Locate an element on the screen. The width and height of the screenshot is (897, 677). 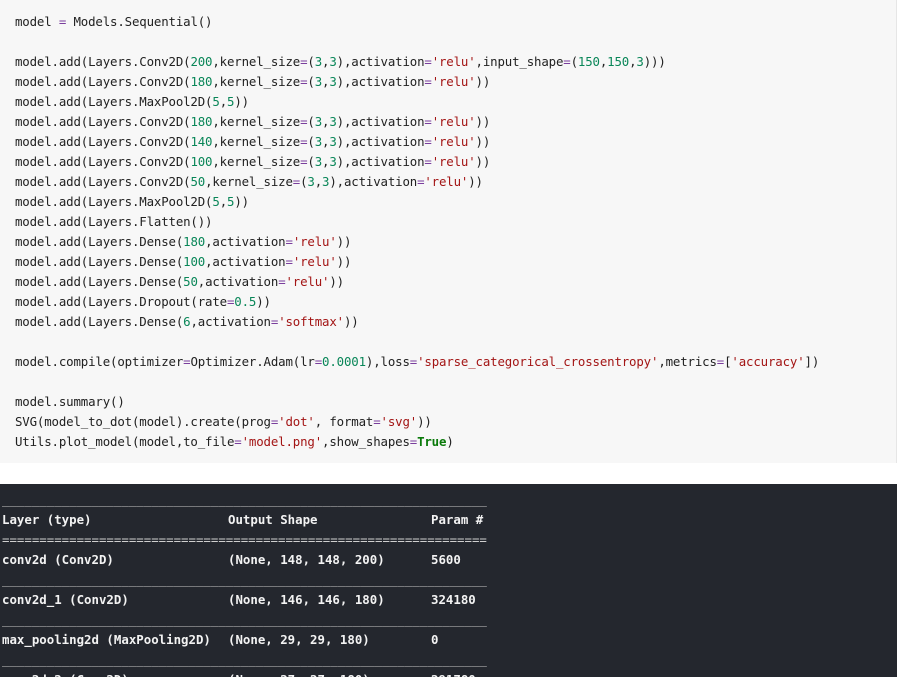
code-token: 'accuracy' is located at coordinates (768, 361).